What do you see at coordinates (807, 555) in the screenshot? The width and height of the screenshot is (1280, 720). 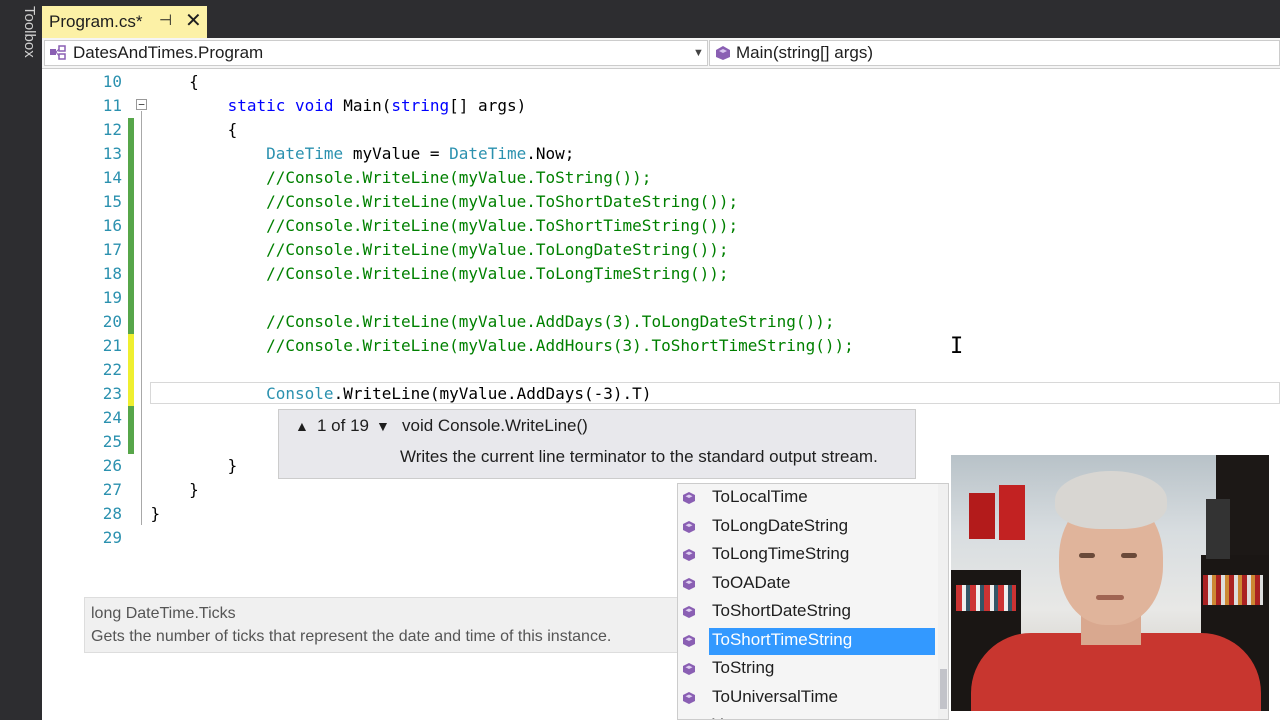 I see `completion-item: ToLongTimeString` at bounding box center [807, 555].